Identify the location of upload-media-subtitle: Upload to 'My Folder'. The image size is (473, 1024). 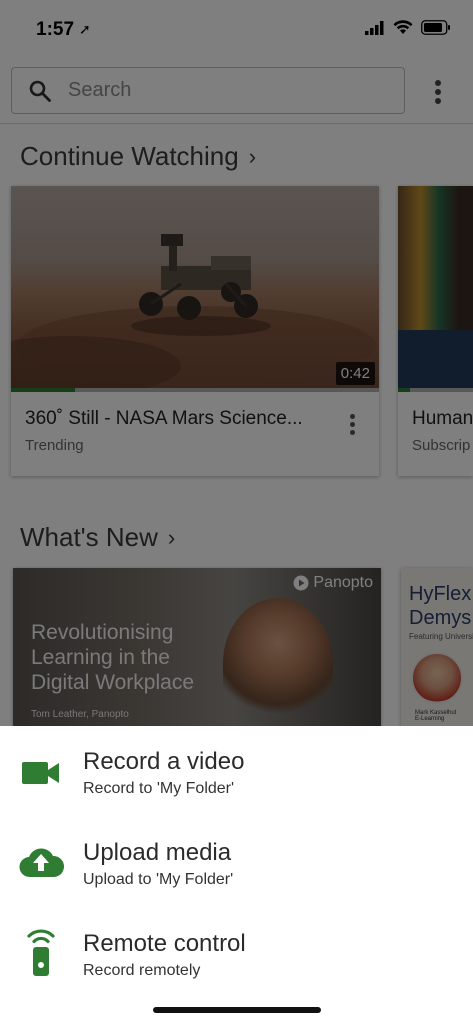
(158, 879).